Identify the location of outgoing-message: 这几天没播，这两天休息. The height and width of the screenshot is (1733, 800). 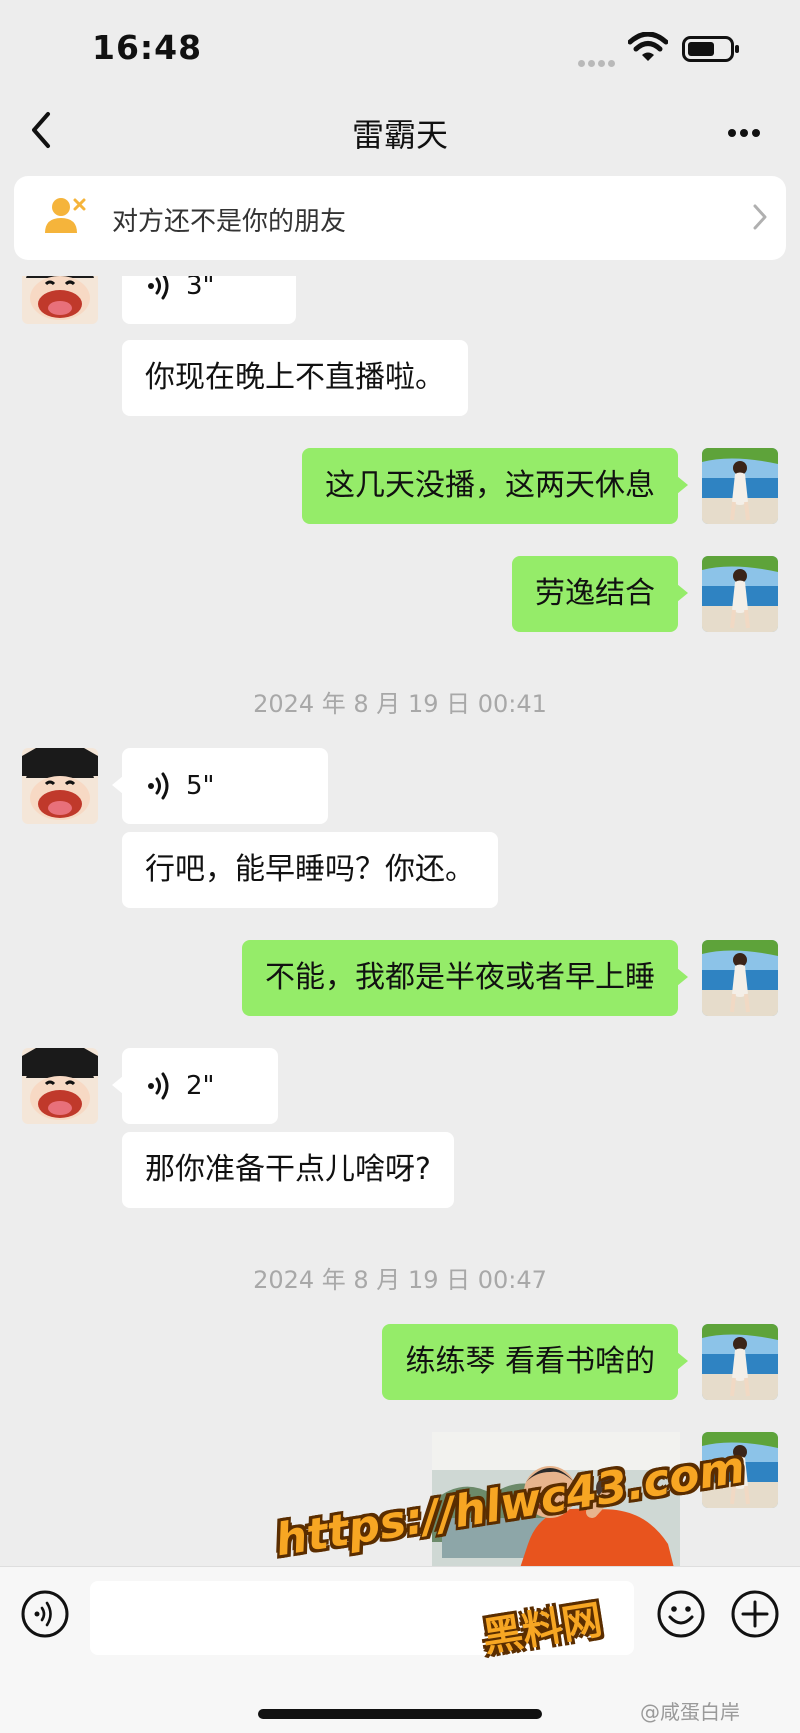
(495, 486).